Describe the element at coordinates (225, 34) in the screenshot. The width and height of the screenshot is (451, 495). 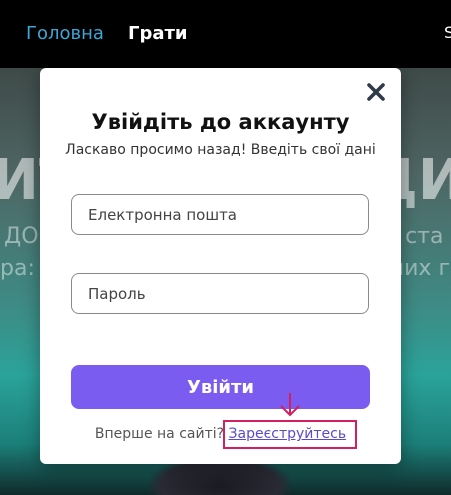
I see `top-navigation: Головна Грати S` at that location.